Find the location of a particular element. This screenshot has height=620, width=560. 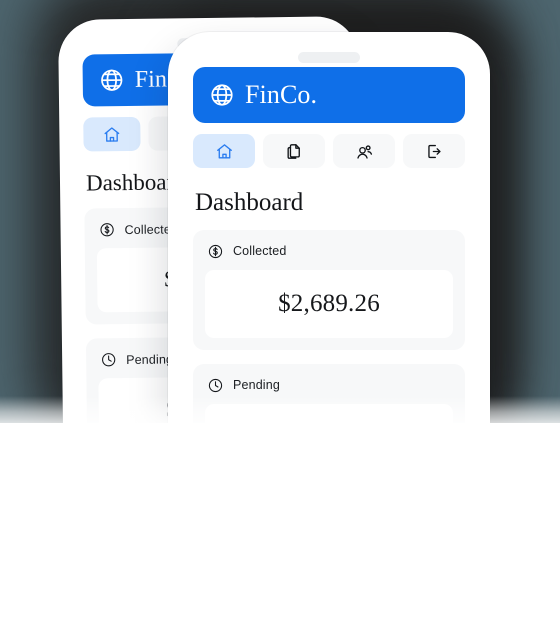

stat-card-body: $2,689.26 is located at coordinates (329, 303).